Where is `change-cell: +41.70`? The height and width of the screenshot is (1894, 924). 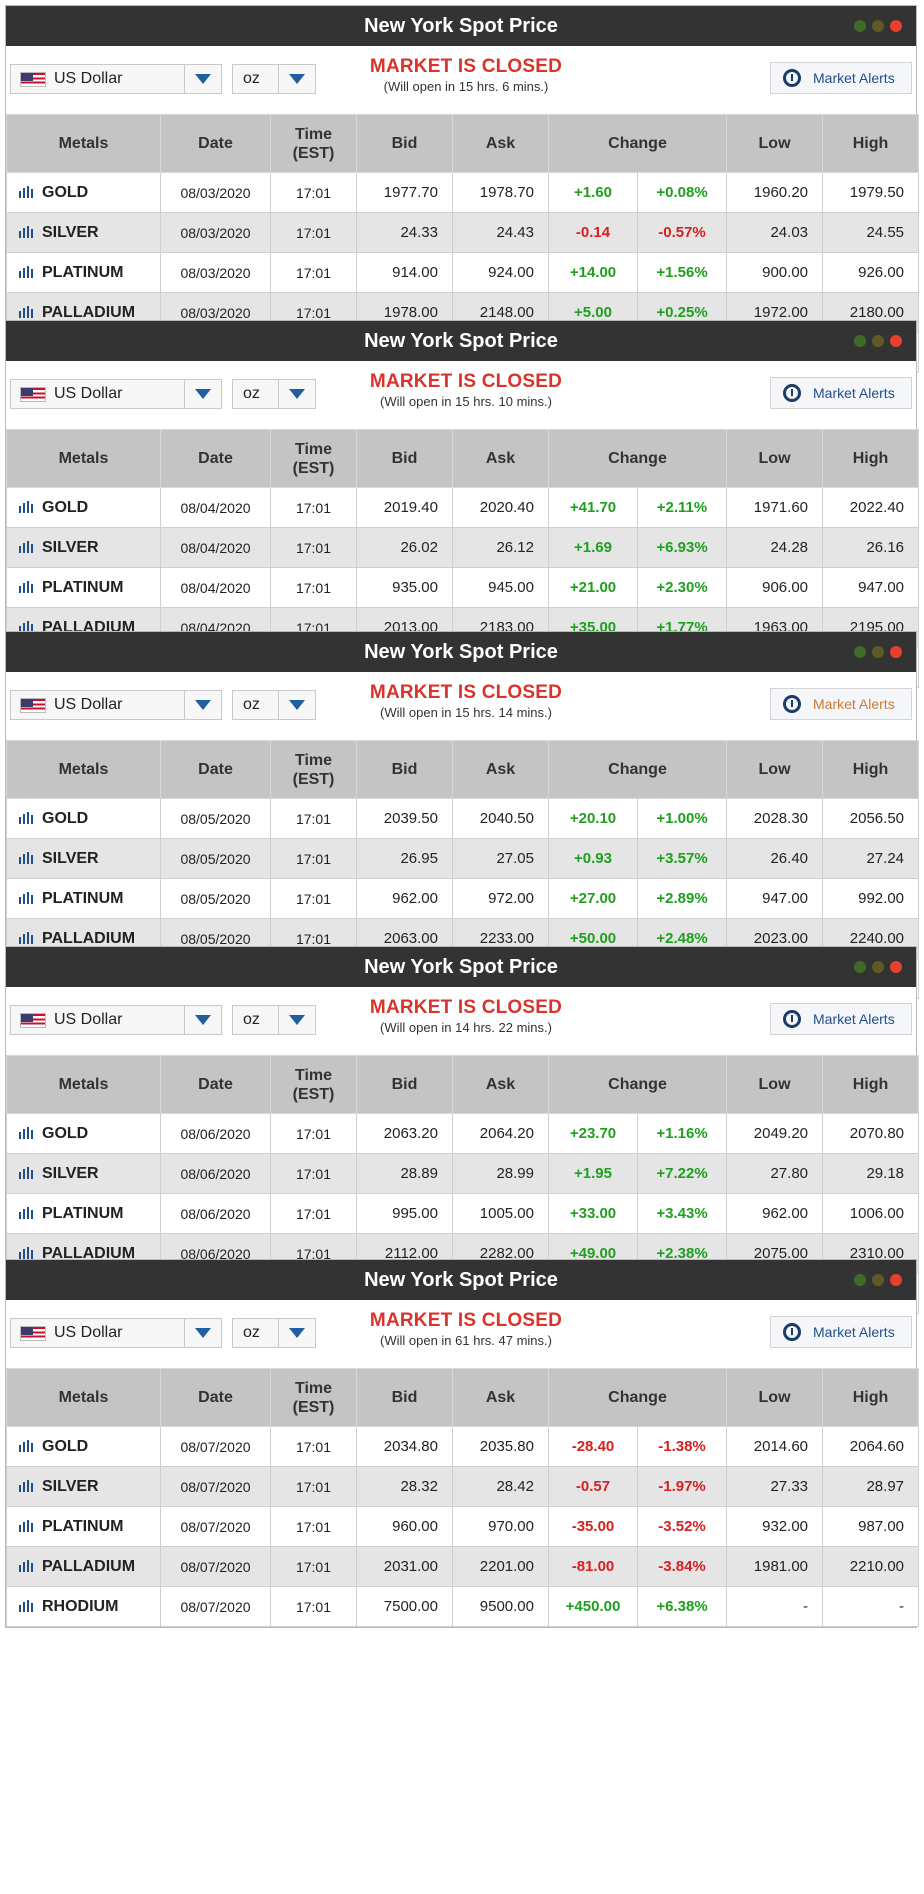 change-cell: +41.70 is located at coordinates (593, 507).